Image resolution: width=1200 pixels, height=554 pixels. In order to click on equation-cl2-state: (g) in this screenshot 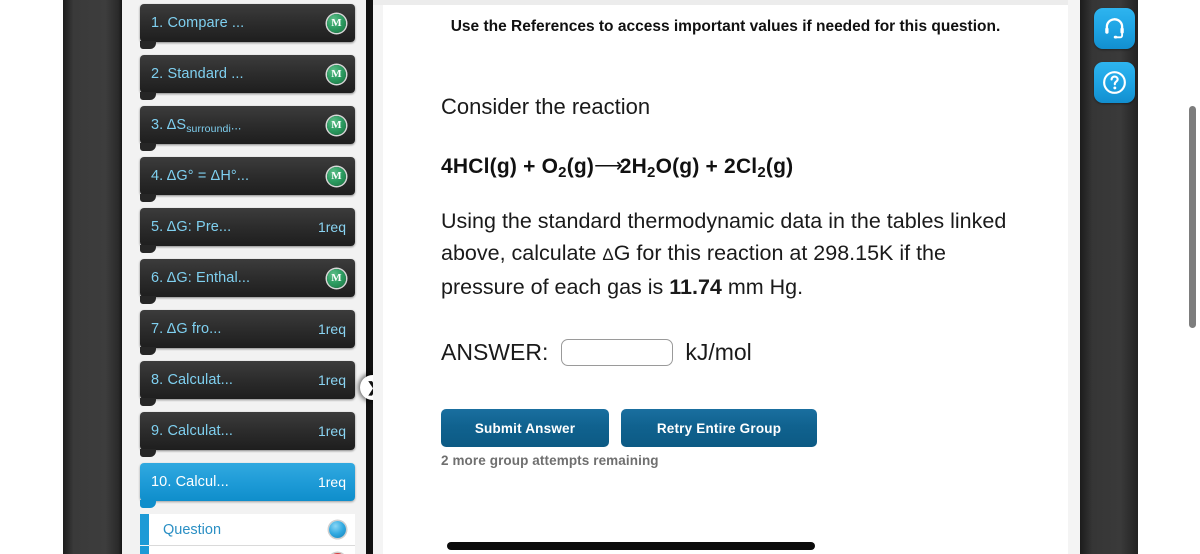, I will do `click(779, 166)`.